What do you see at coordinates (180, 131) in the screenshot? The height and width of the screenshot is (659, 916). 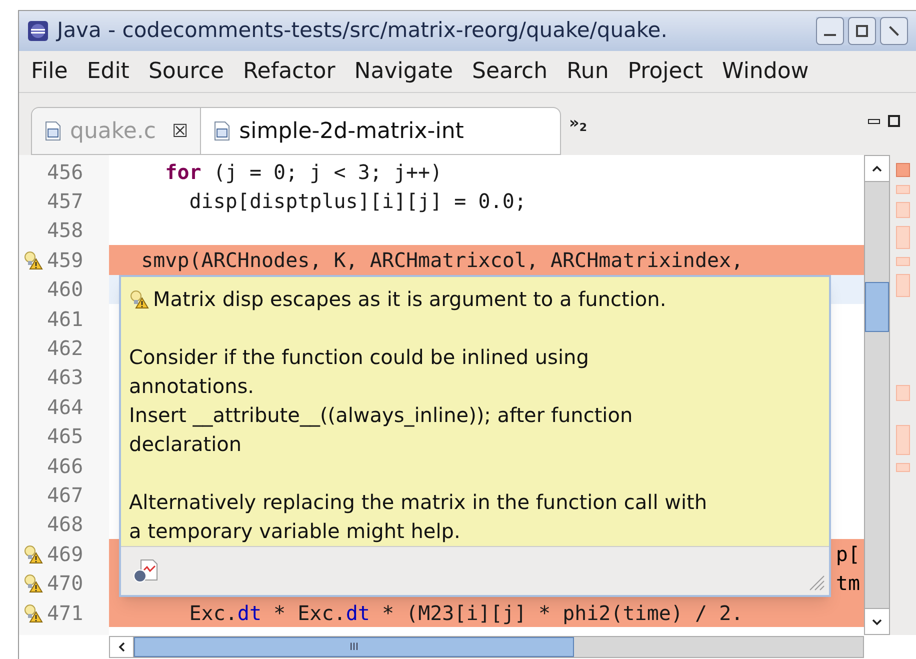 I see `close-tab-icon: ☒` at bounding box center [180, 131].